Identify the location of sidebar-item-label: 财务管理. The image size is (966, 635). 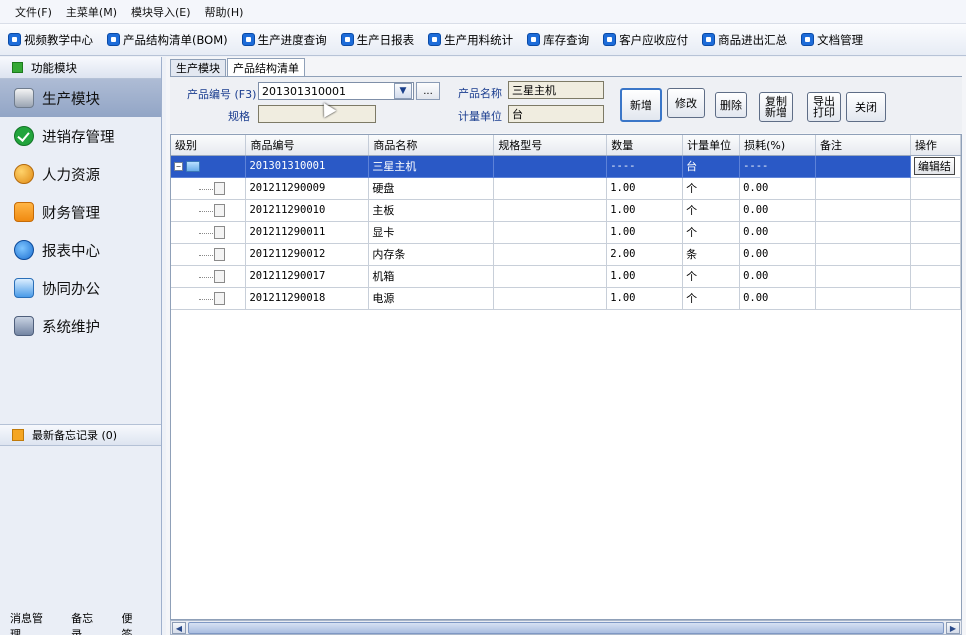
(71, 213).